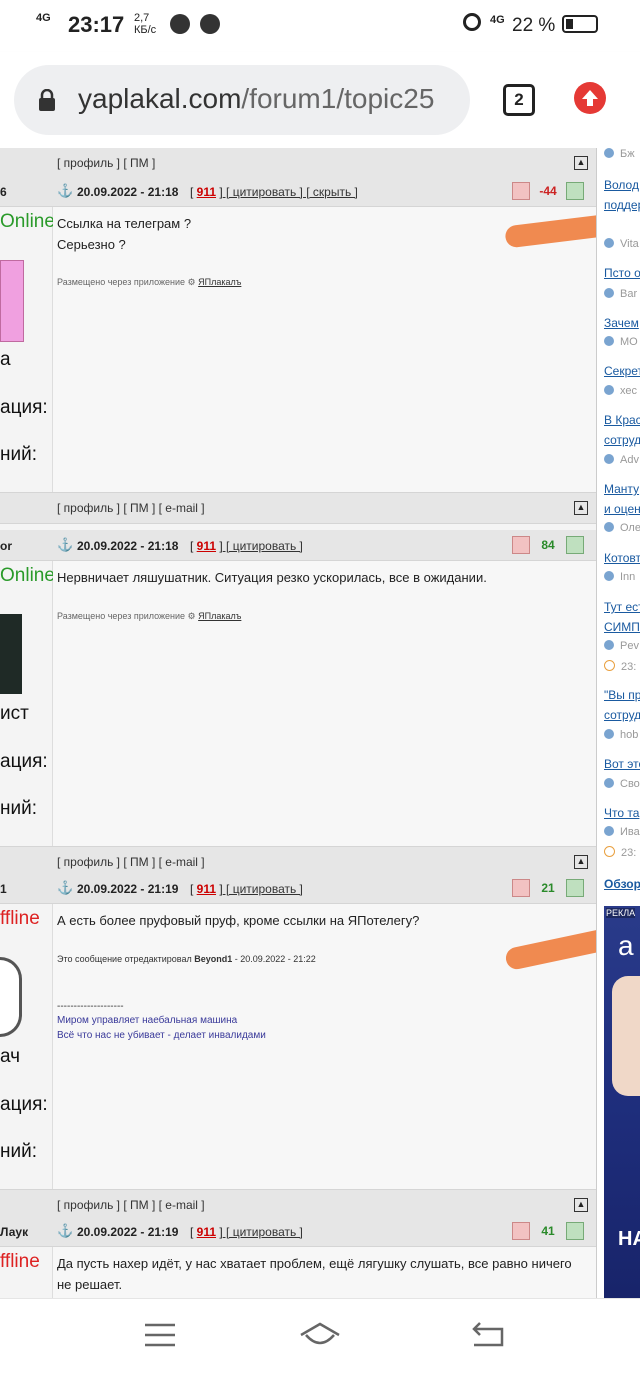 The width and height of the screenshot is (640, 1374). I want to click on network-indicator-2: 4G, so click(497, 20).